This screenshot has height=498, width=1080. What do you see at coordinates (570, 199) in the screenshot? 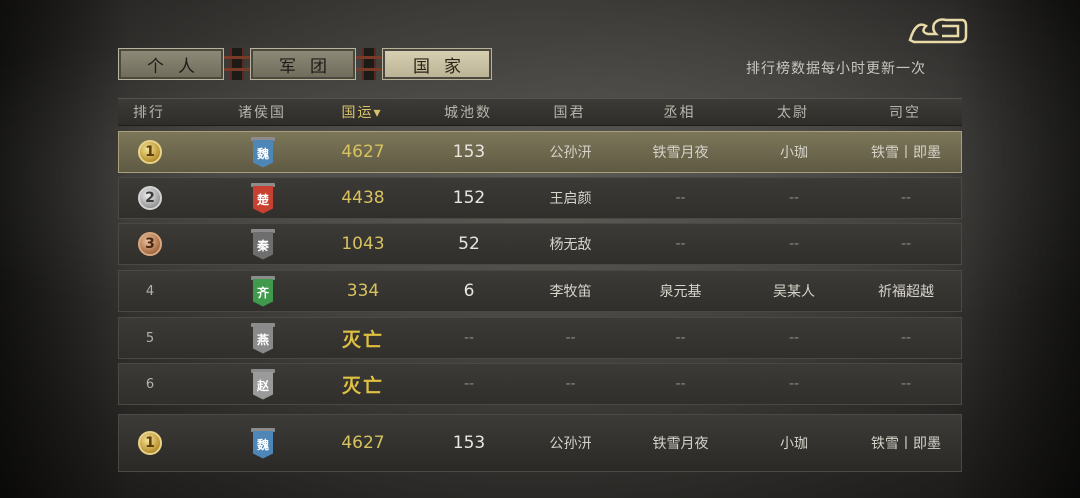
I see `king-name: 王启颜` at bounding box center [570, 199].